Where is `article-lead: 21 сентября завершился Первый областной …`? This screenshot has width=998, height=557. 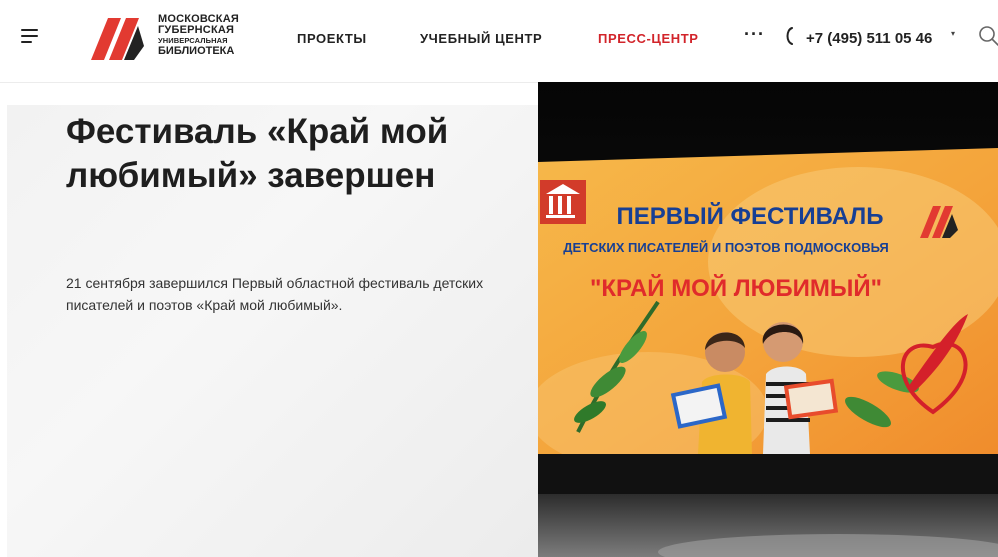
article-lead: 21 сентября завершился Первый областной … is located at coordinates (275, 294).